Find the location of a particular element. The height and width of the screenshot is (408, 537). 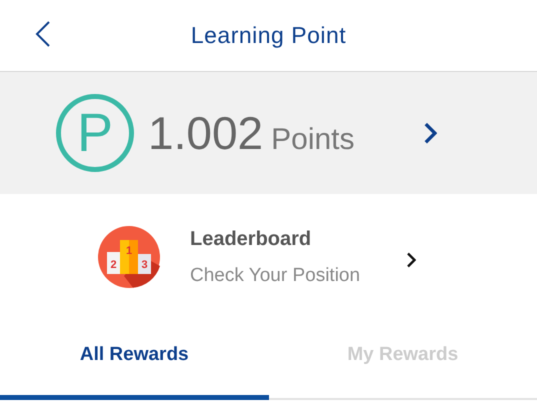

points-value: 1.002 is located at coordinates (206, 133).